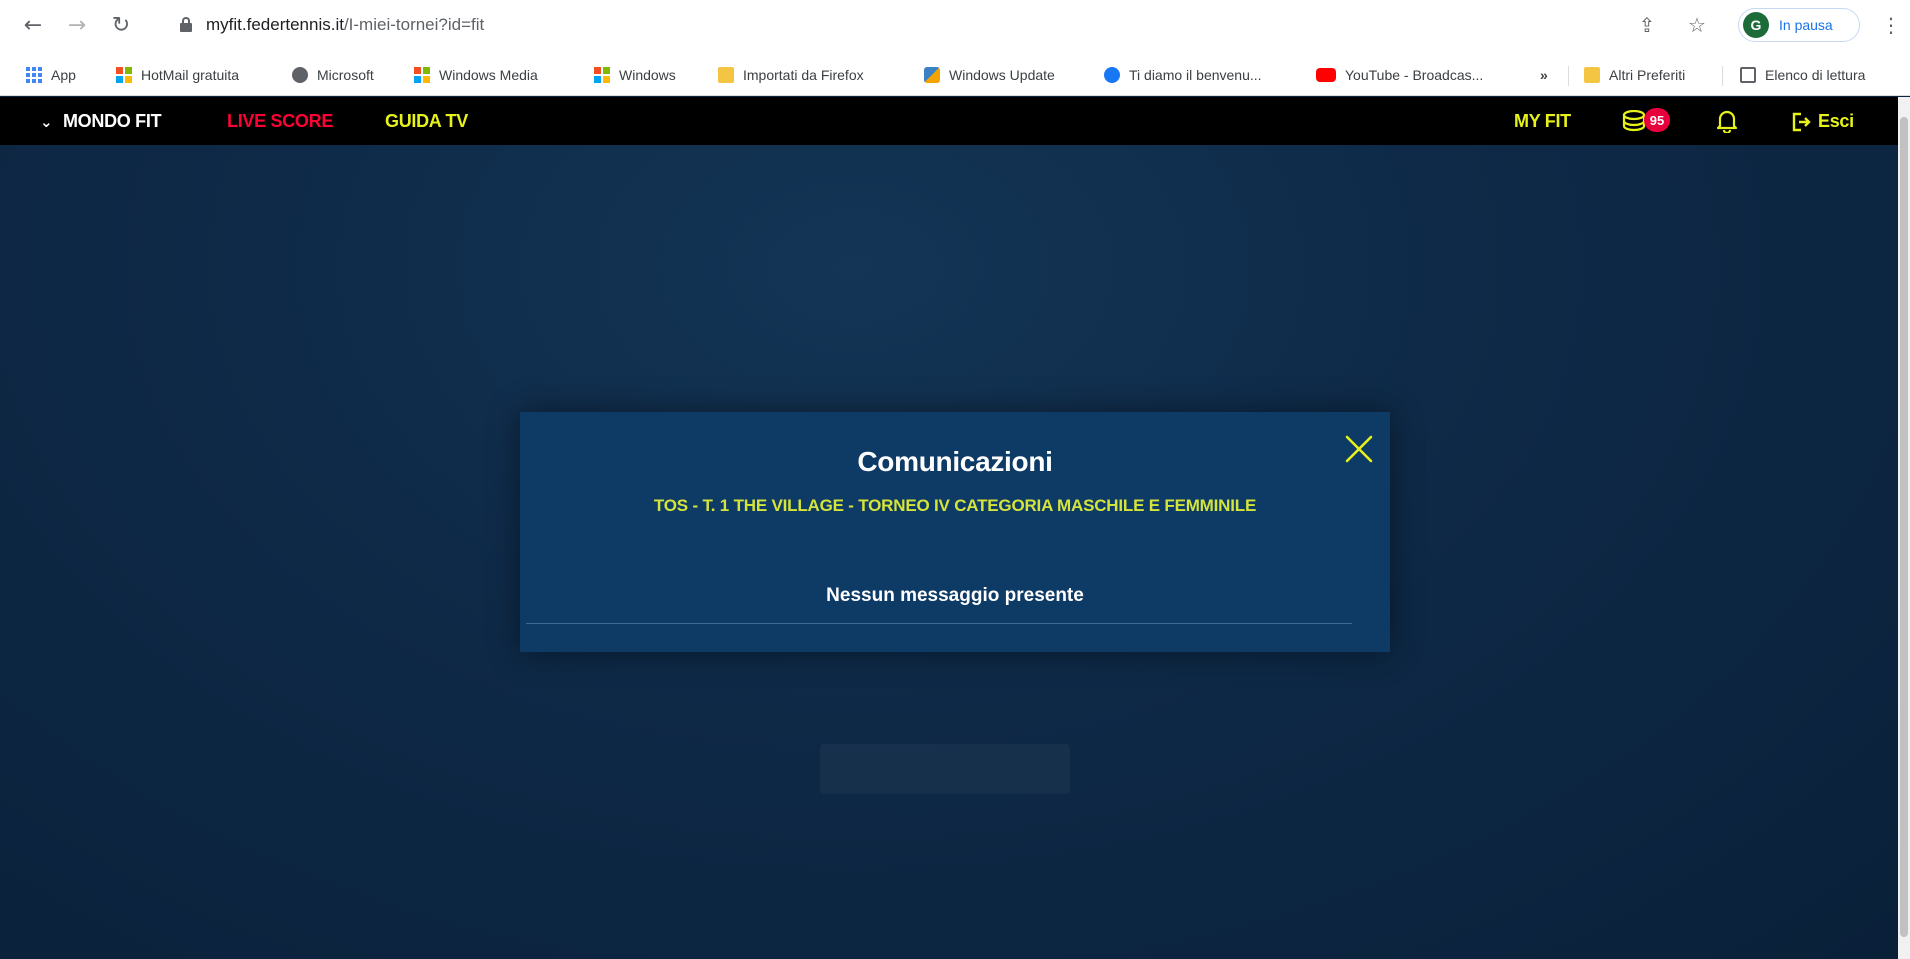 The height and width of the screenshot is (959, 1910). I want to click on modal-title: Comunicazioni, so click(955, 461).